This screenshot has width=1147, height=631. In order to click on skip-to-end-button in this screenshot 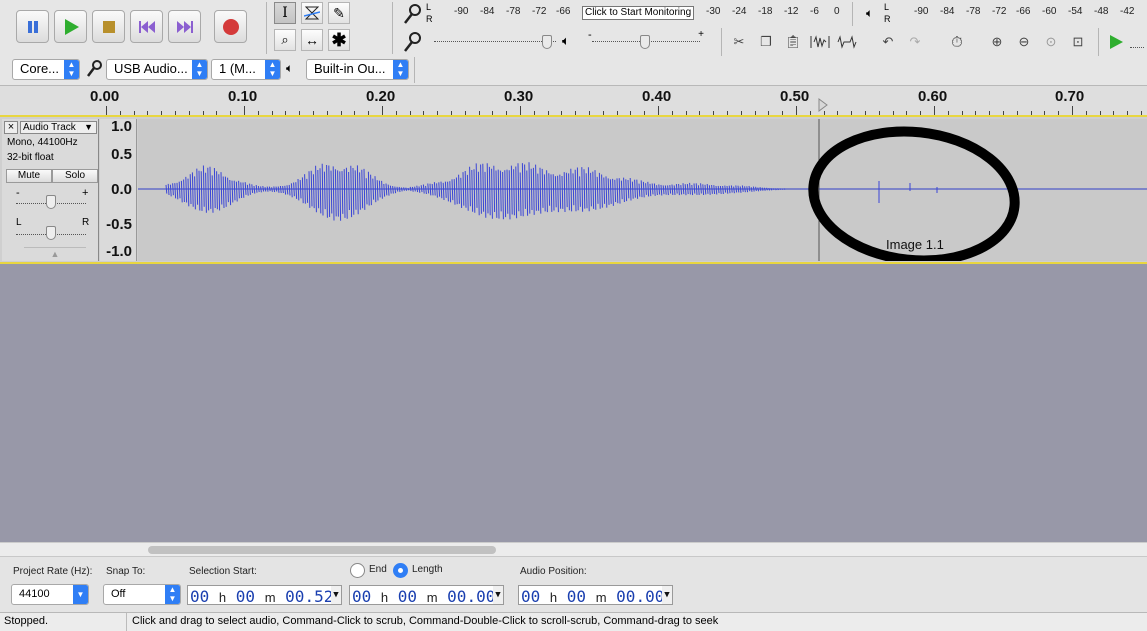, I will do `click(184, 26)`.